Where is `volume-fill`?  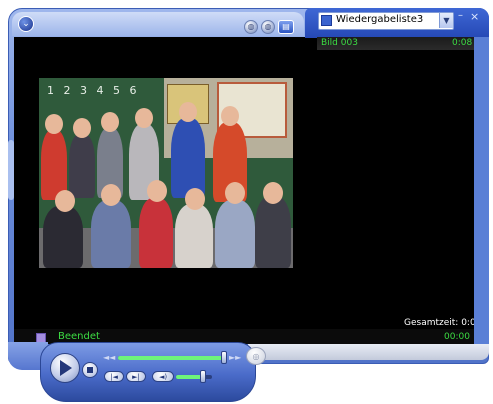
volume-fill is located at coordinates (189, 377).